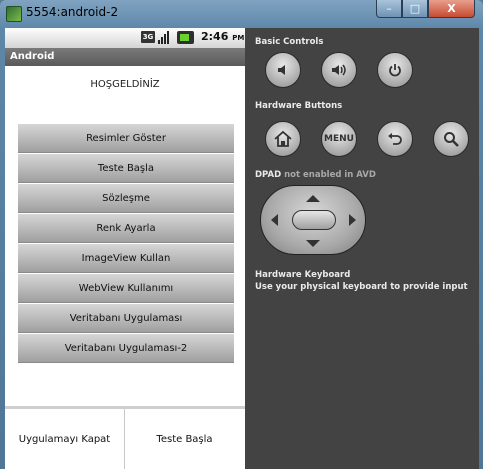 This screenshot has height=469, width=483. I want to click on volume-down-button, so click(283, 70).